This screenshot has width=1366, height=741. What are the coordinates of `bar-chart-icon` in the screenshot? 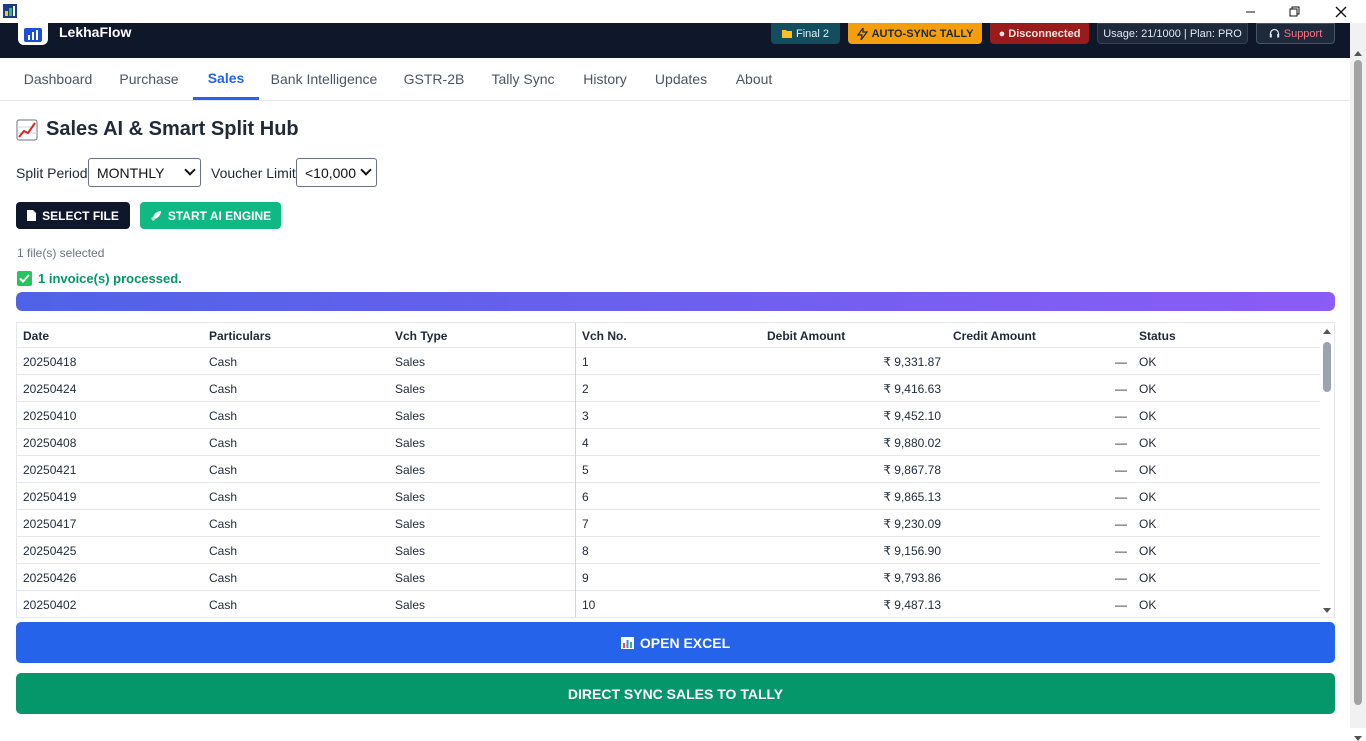 It's located at (627, 642).